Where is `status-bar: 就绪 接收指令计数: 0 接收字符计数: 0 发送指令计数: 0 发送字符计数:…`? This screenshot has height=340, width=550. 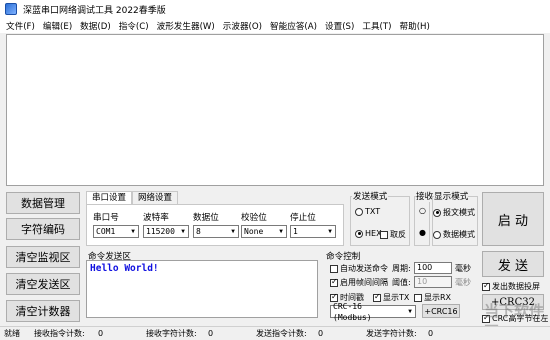
status-bar: 就绪 接收指令计数: 0 接收字符计数: 0 发送指令计数: 0 发送字符计数:… is located at coordinates (275, 333).